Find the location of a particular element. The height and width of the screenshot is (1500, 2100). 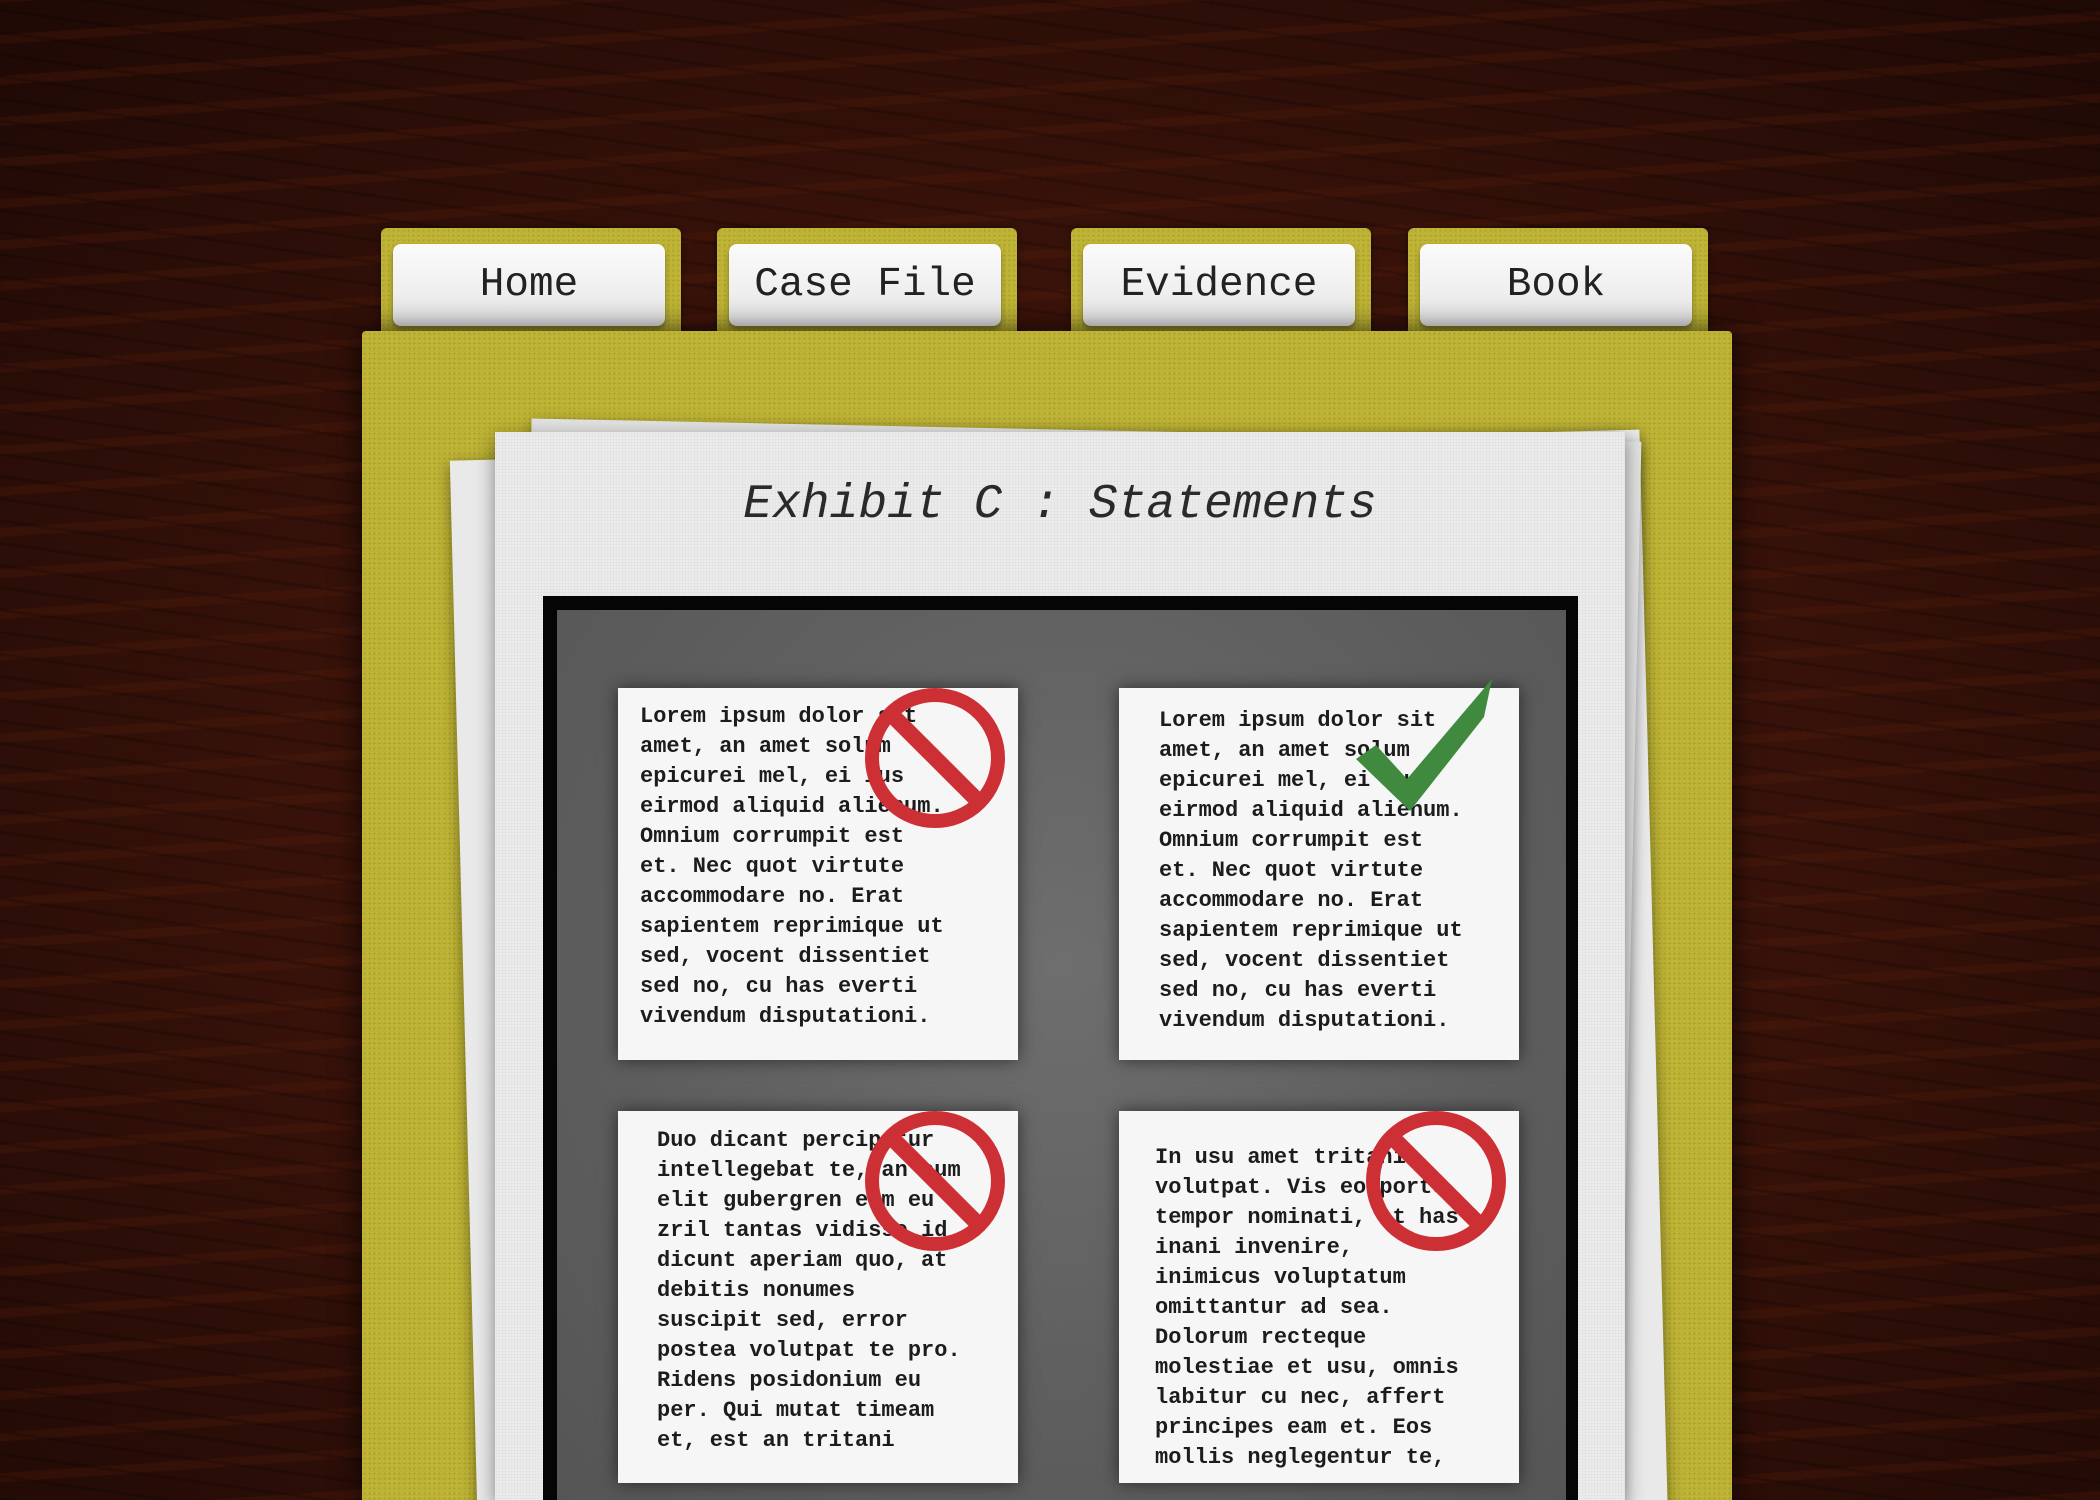

tab-evidence: Evidence is located at coordinates (1221, 280).